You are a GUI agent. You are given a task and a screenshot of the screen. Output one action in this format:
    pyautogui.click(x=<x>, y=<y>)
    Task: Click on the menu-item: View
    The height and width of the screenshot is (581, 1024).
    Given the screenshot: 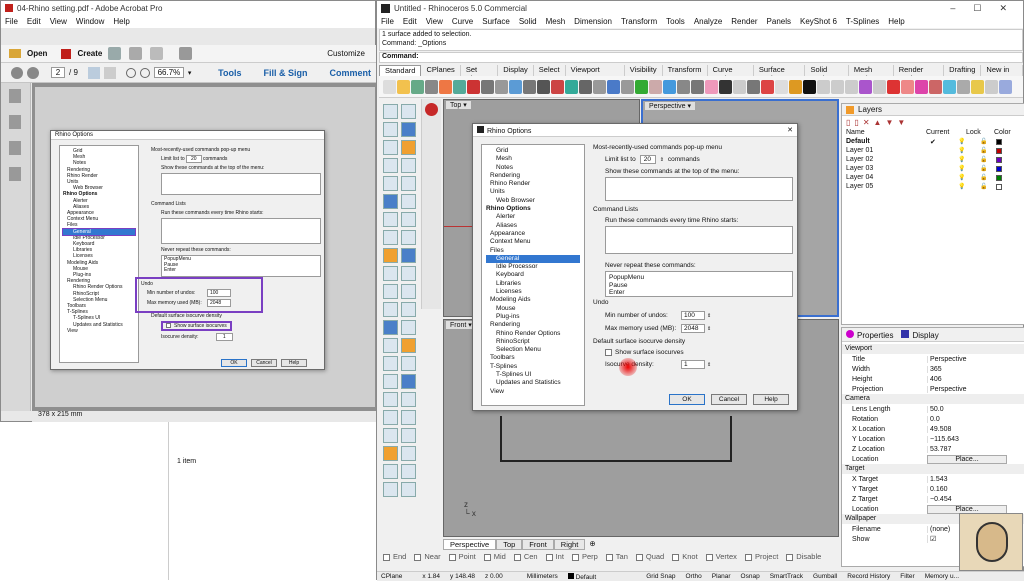 What is the action you would take?
    pyautogui.click(x=434, y=21)
    